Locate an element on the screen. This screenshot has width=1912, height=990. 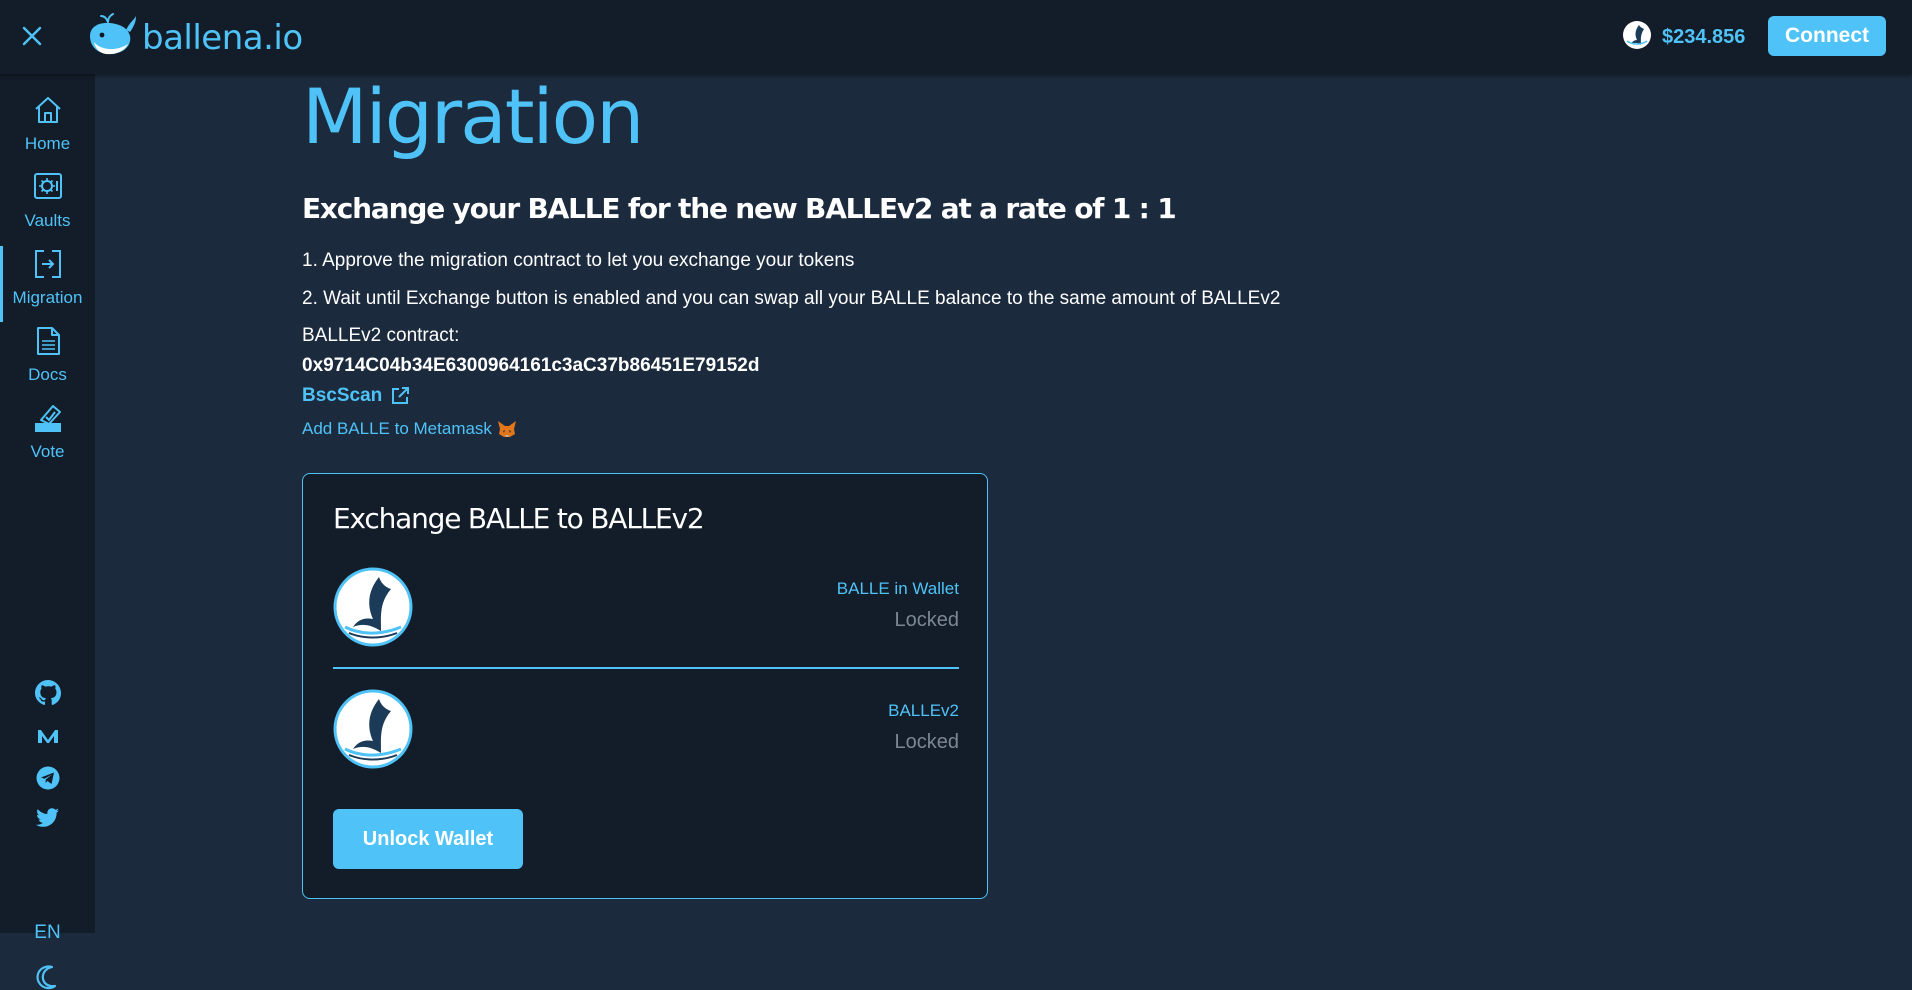
external-link-icon is located at coordinates (400, 396).